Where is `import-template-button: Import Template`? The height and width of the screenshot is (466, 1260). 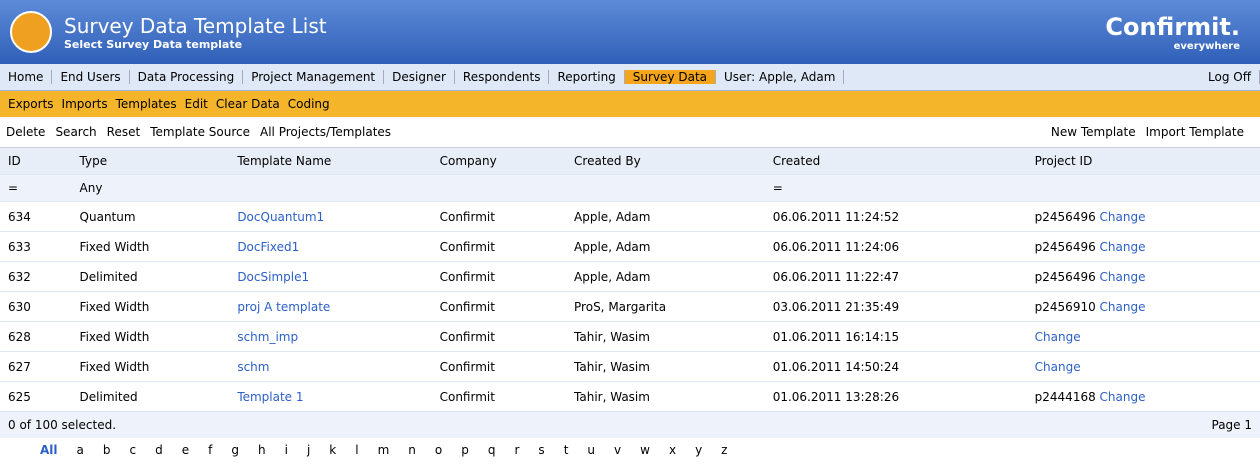
import-template-button: Import Template is located at coordinates (1195, 132).